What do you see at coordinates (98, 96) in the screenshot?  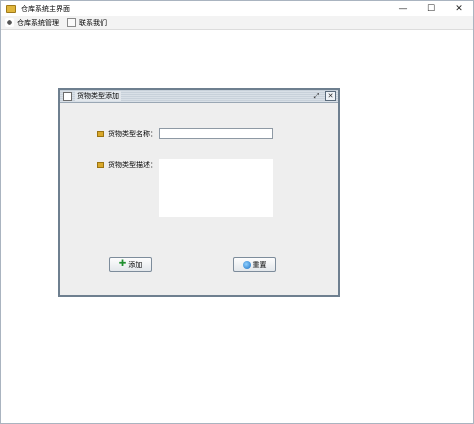 I see `frame-title: 货物类型添加` at bounding box center [98, 96].